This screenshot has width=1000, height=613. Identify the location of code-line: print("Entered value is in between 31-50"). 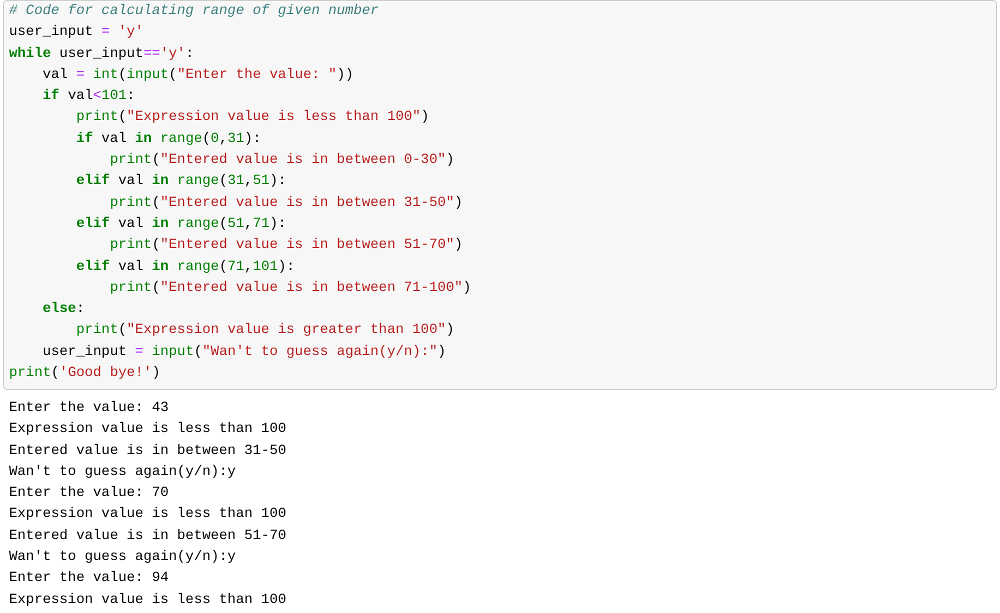
(285, 203).